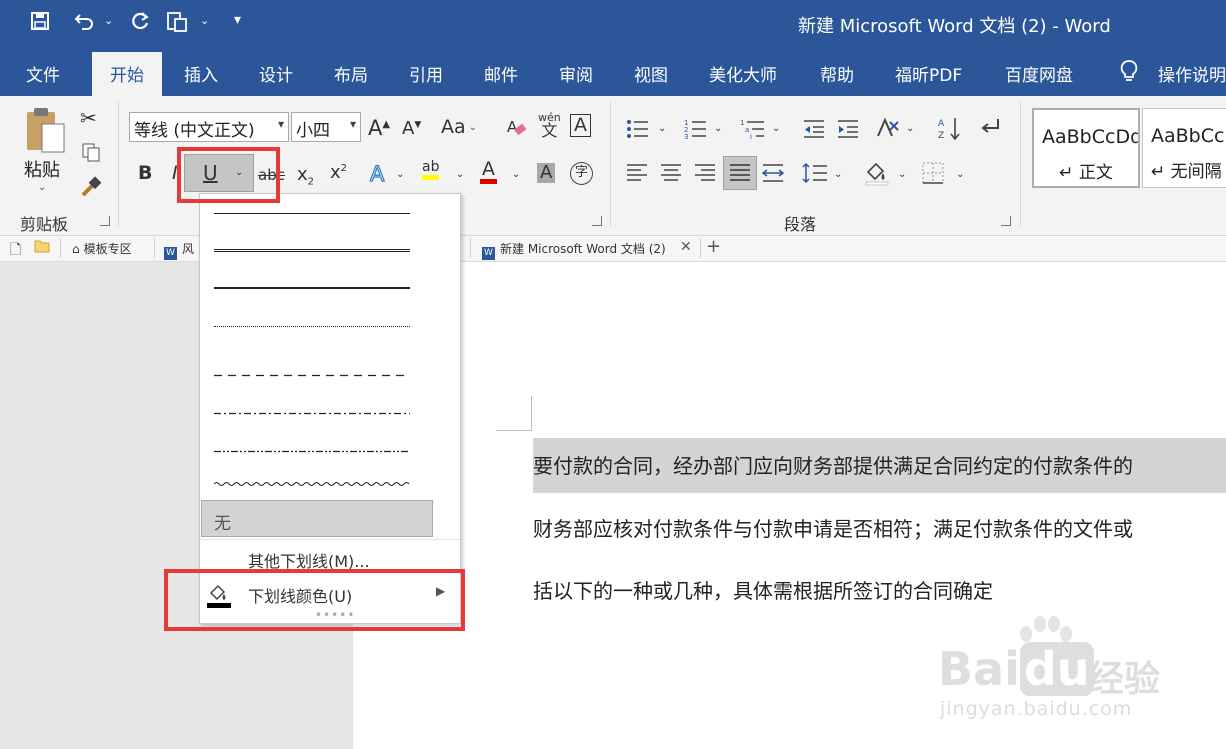 The height and width of the screenshot is (749, 1226). Describe the element at coordinates (411, 129) in the screenshot. I see `shrink-font-icon: A▼` at that location.